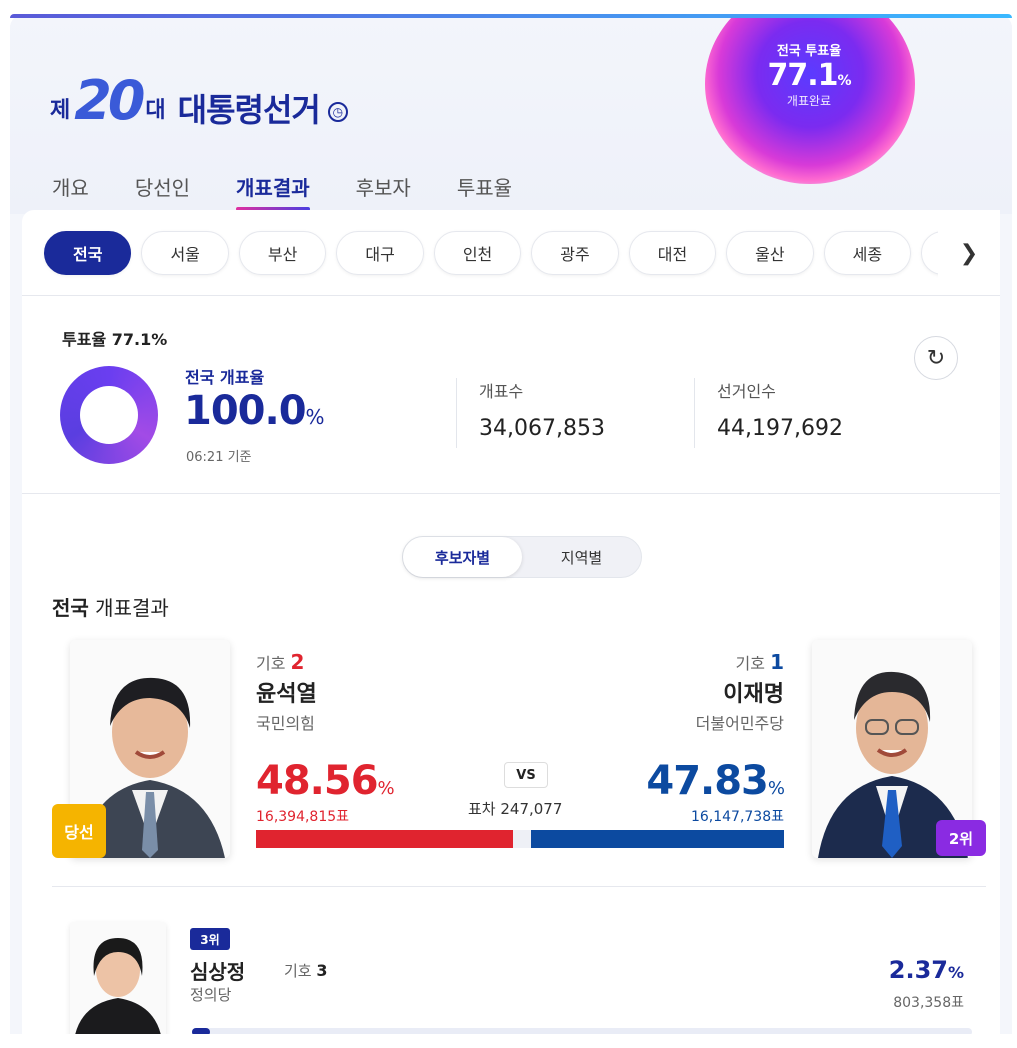 The image size is (1017, 1048). I want to click on vote-gap: 표차 247,077, so click(515, 809).